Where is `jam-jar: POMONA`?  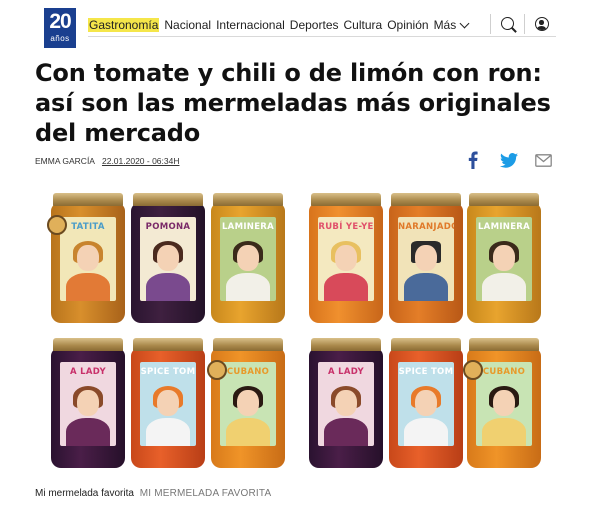 jam-jar: POMONA is located at coordinates (168, 258).